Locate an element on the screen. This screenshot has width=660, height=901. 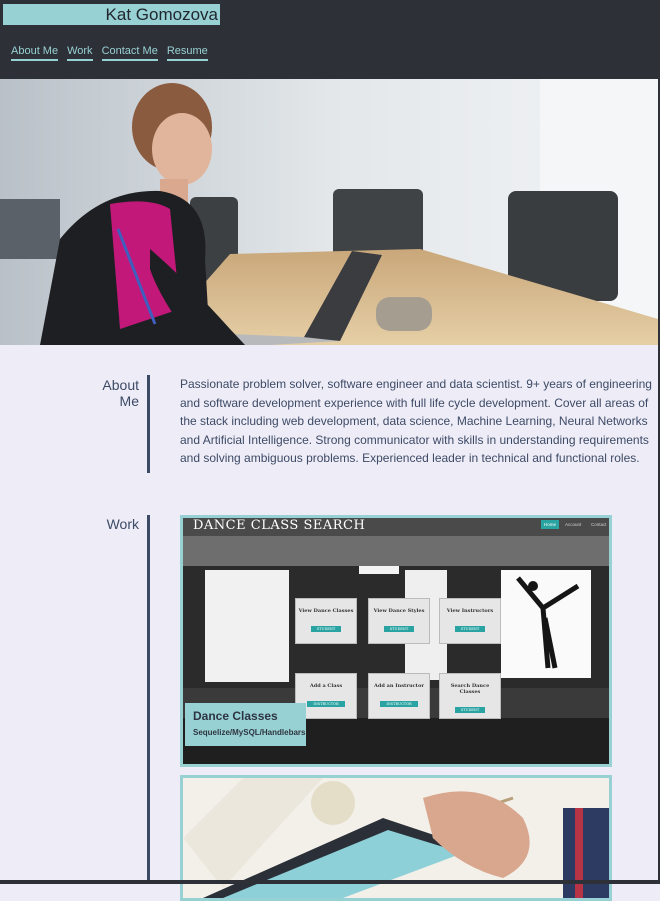
nav-work: Work is located at coordinates (80, 53).